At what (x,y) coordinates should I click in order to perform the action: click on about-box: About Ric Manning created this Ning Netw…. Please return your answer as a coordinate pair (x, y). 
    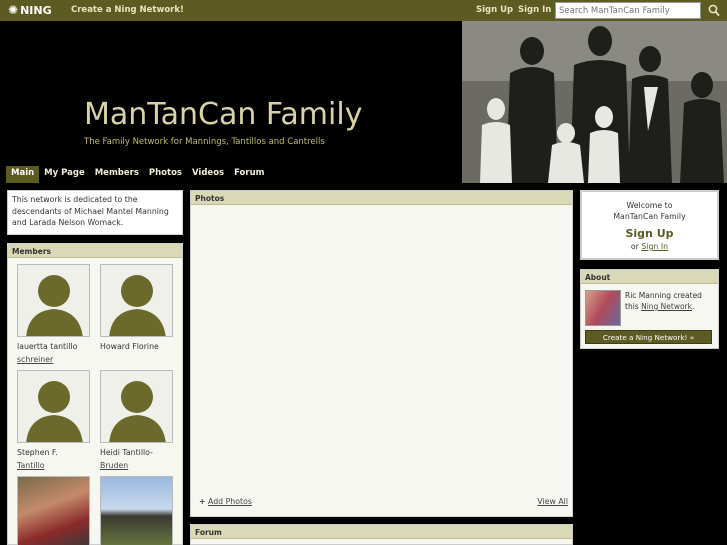
    Looking at the image, I should click on (649, 309).